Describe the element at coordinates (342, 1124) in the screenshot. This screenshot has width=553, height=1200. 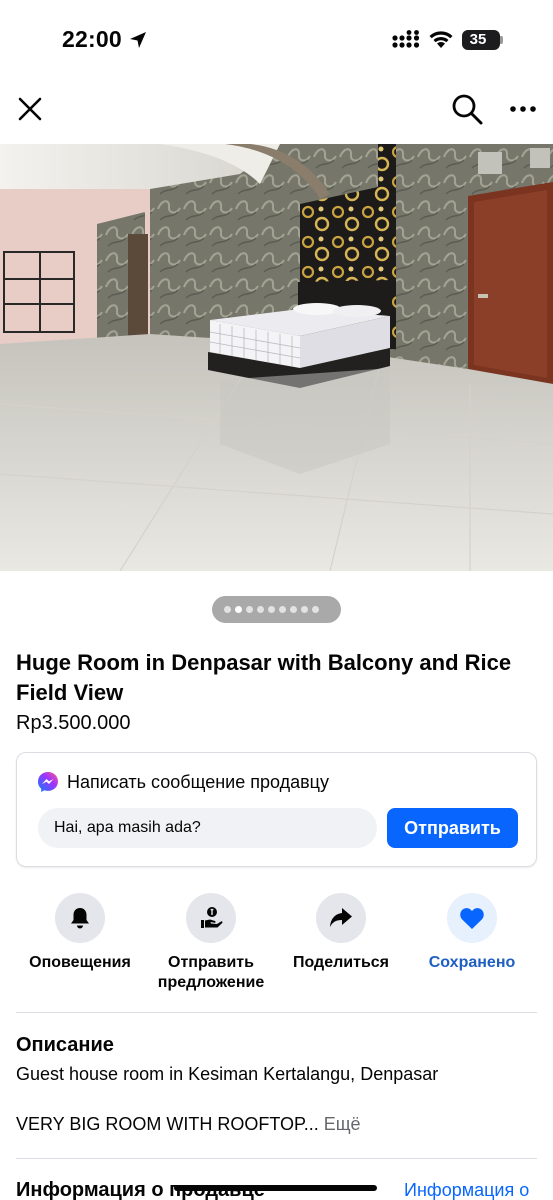
I see `see-more-link: Ещё` at that location.